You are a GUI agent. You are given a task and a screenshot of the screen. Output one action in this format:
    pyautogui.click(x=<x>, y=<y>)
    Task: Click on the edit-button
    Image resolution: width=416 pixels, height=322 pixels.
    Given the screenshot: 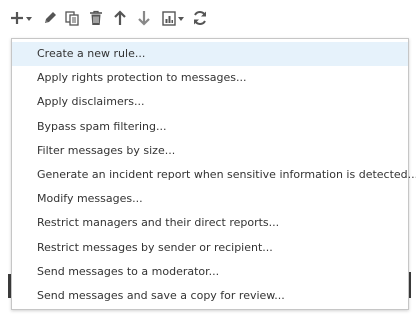 What is the action you would take?
    pyautogui.click(x=50, y=18)
    